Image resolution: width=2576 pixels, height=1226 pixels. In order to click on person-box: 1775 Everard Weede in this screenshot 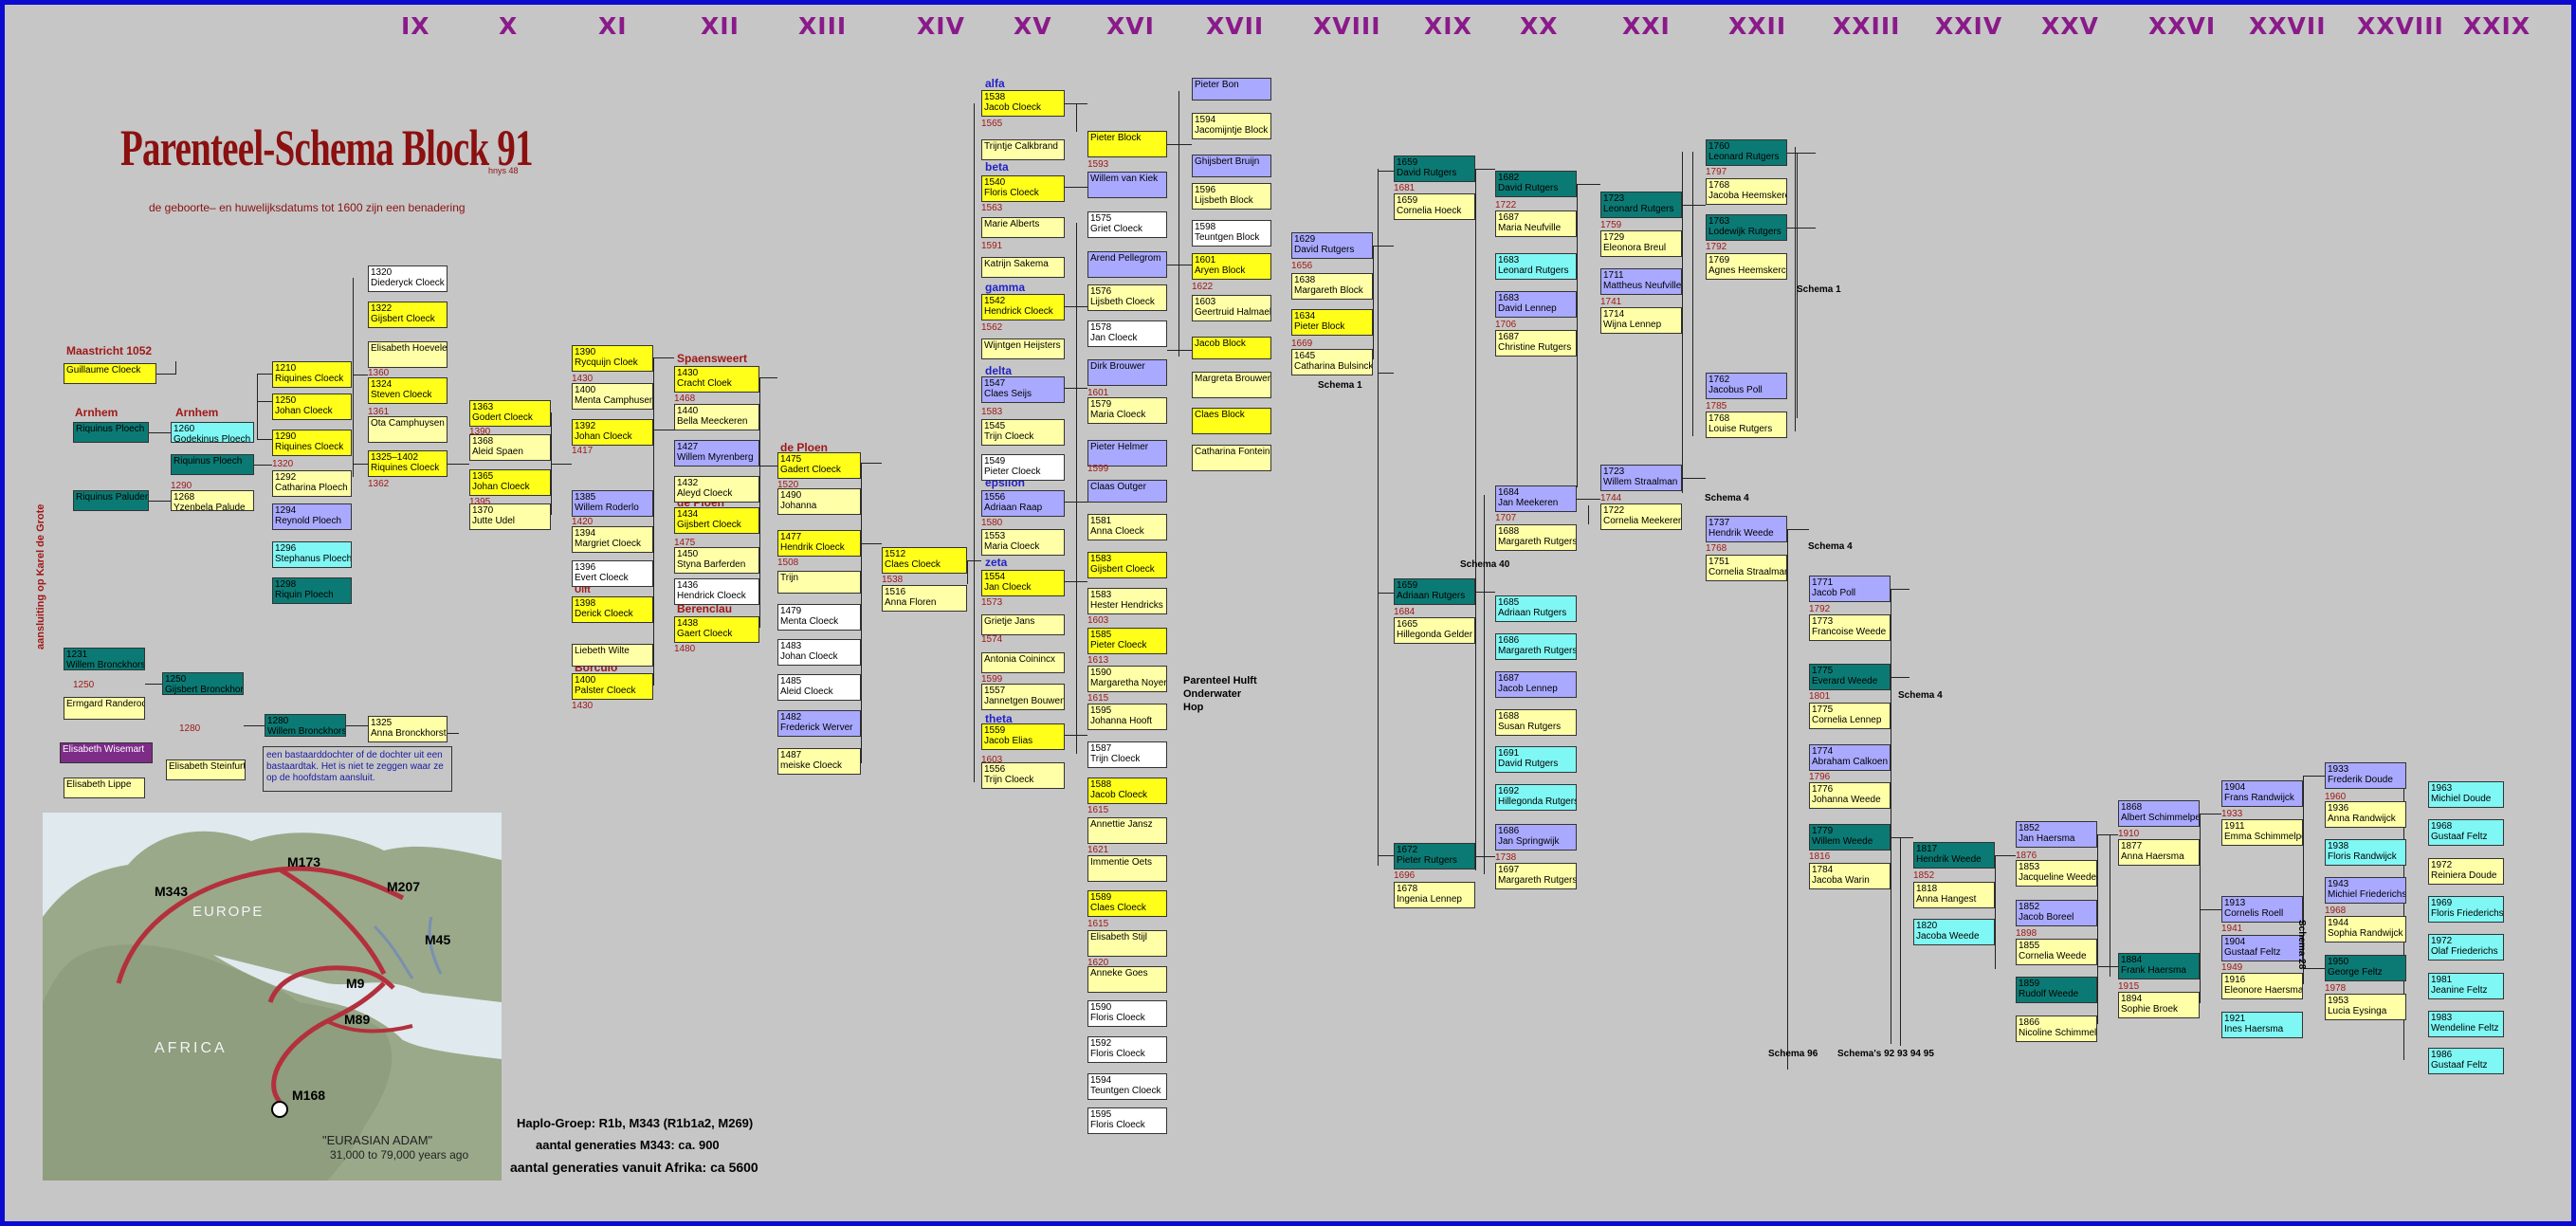, I will do `click(1850, 677)`.